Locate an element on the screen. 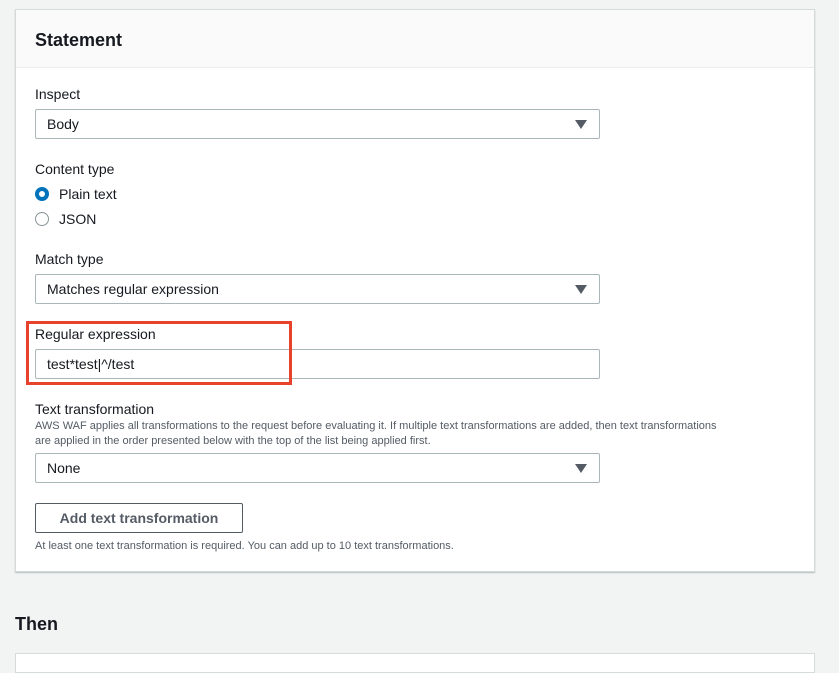 Image resolution: width=839 pixels, height=673 pixels. then-panel is located at coordinates (415, 663).